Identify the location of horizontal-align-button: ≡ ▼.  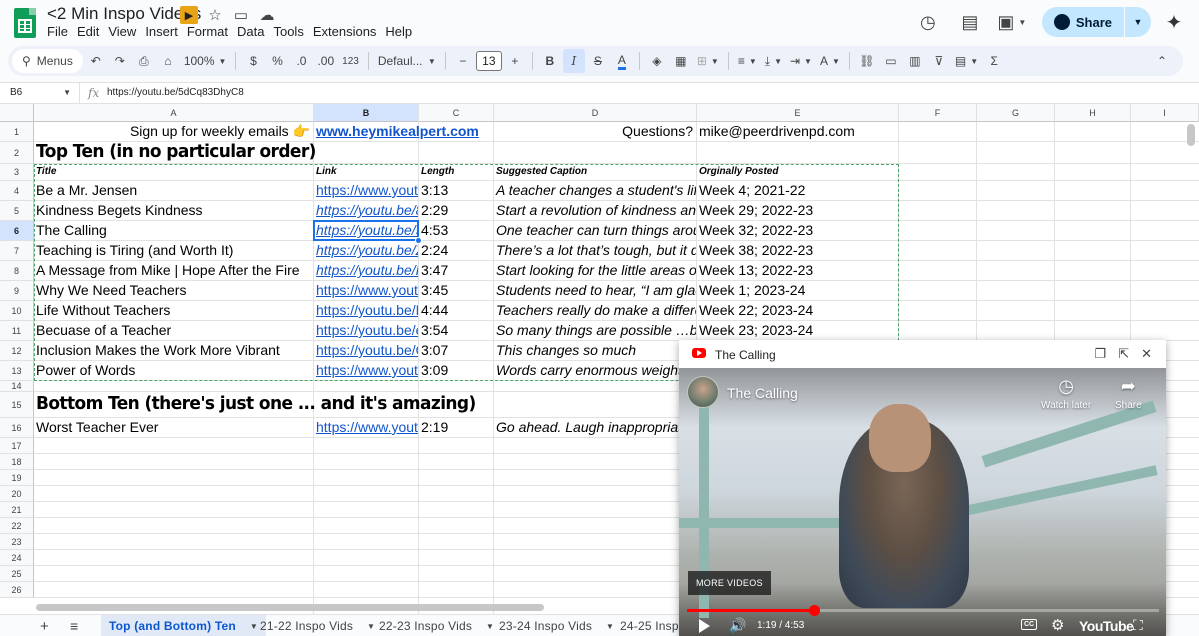
(747, 61).